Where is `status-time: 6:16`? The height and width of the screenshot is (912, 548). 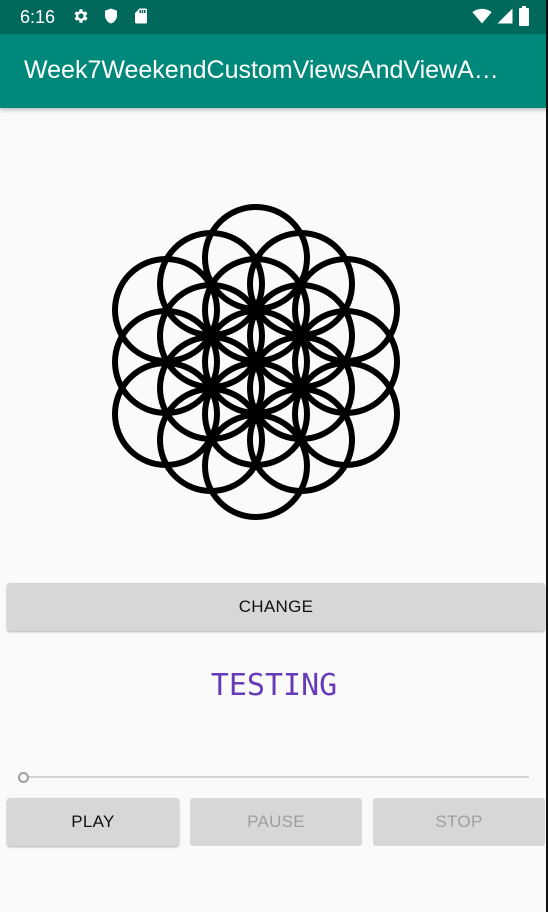
status-time: 6:16 is located at coordinates (38, 17).